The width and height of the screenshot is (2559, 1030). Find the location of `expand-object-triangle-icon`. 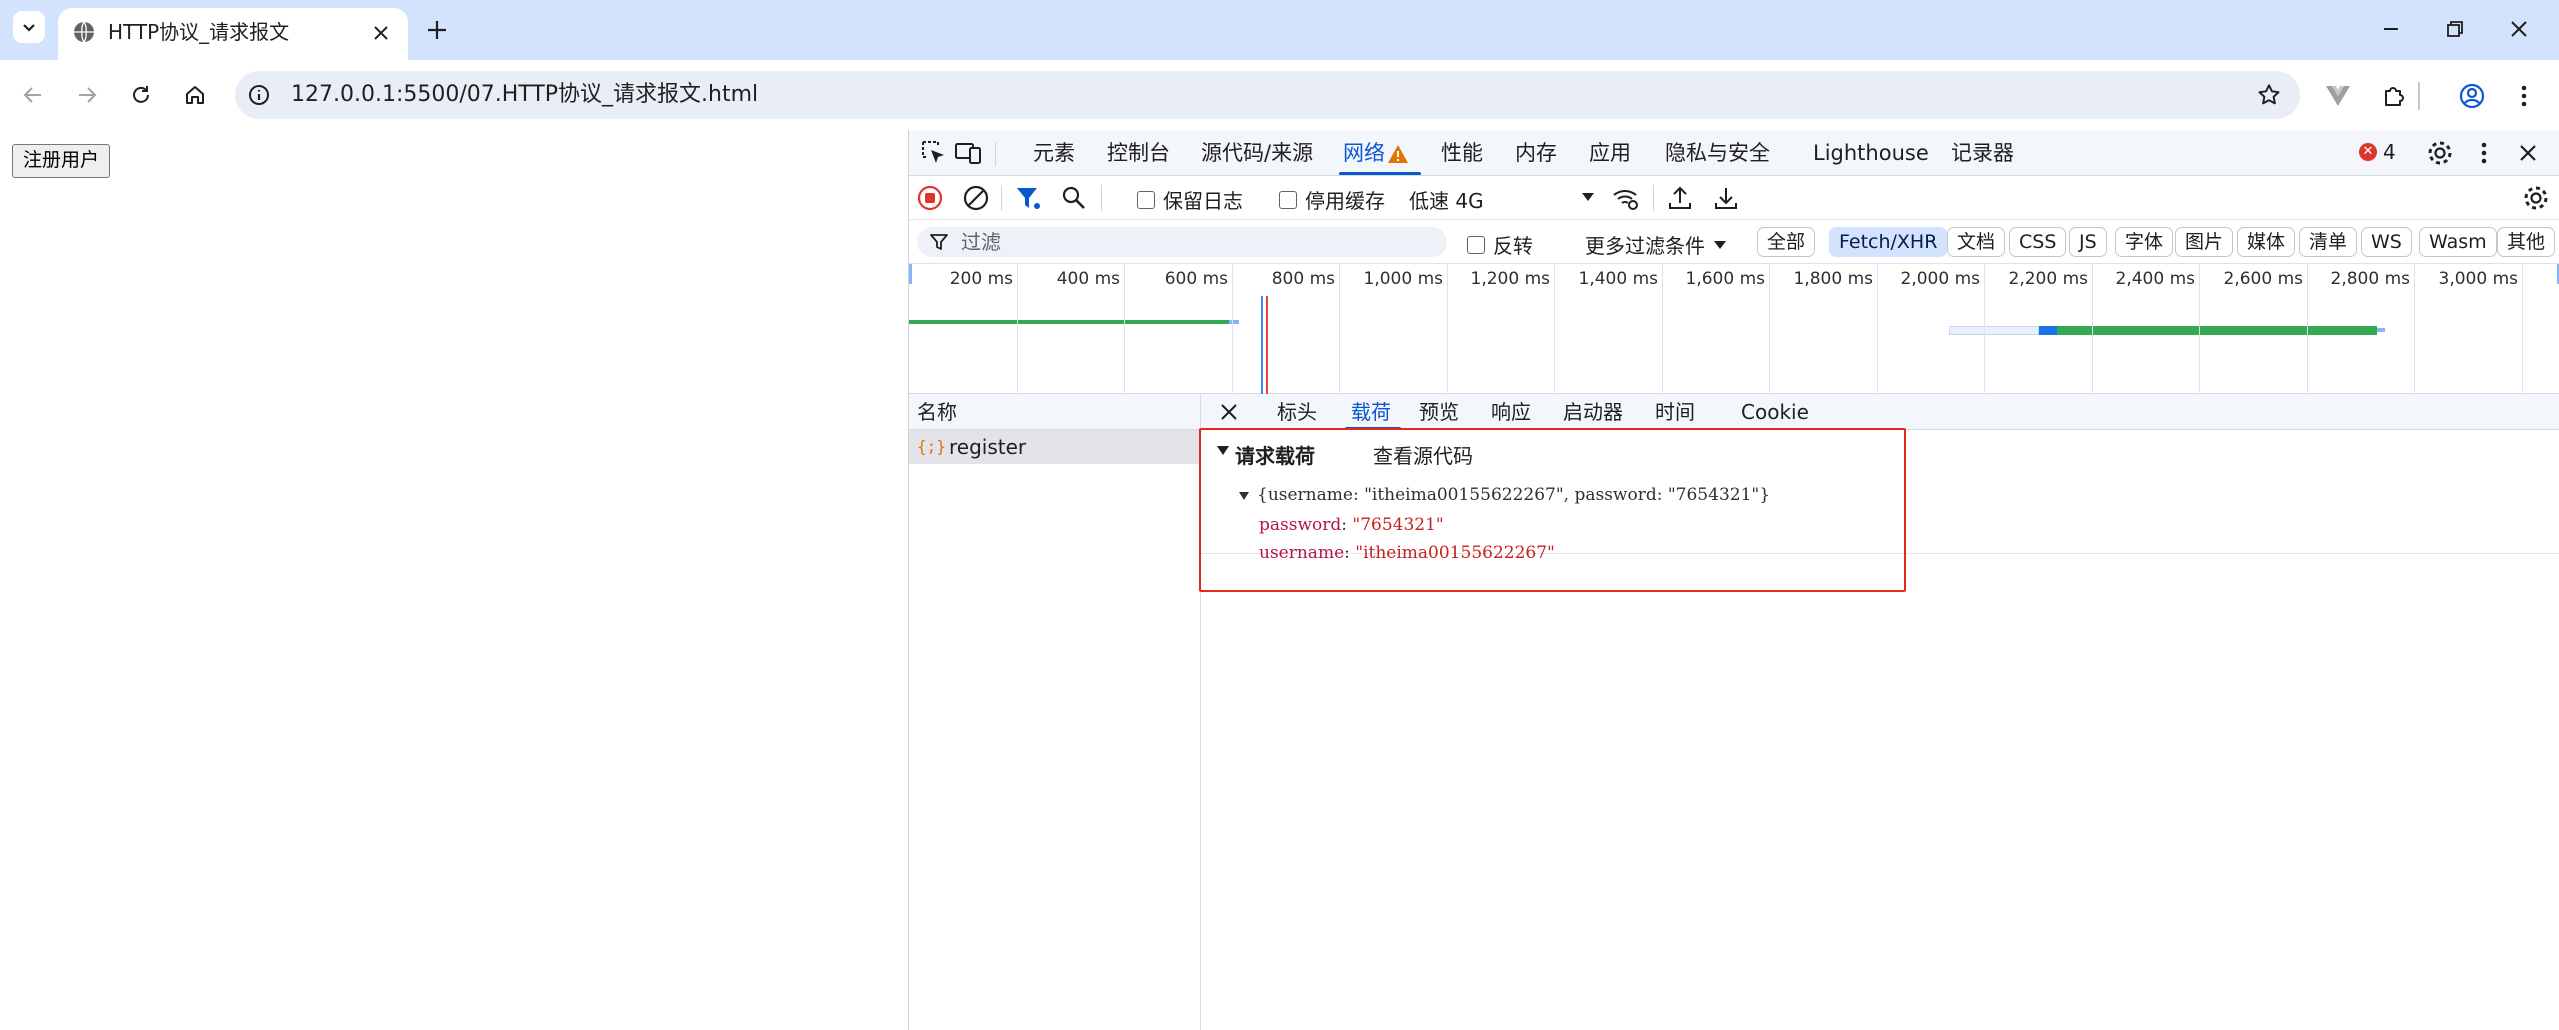

expand-object-triangle-icon is located at coordinates (1244, 496).